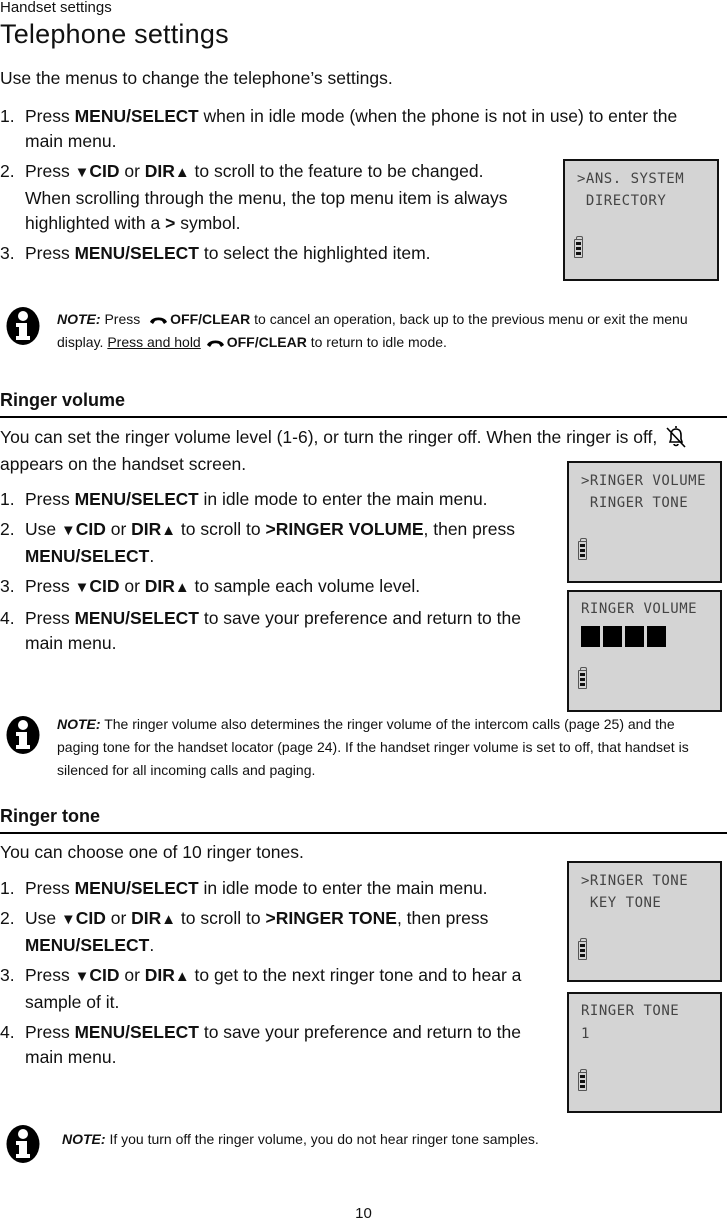 Image resolution: width=727 pixels, height=1222 pixels. I want to click on lcd-screen-main-menu: >ANS. SYSTEM DIRECTORY, so click(641, 220).